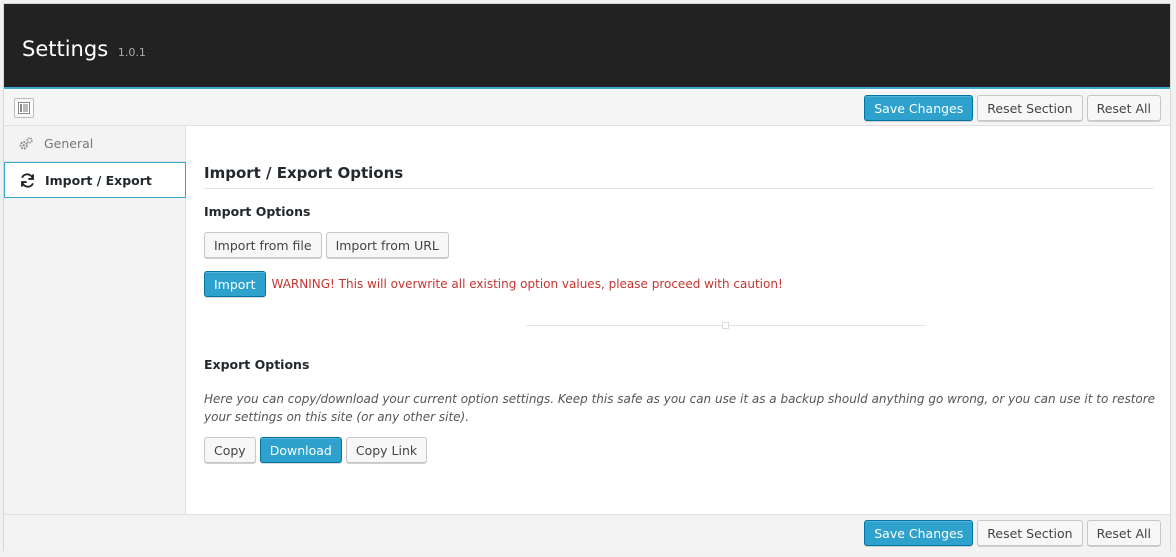  What do you see at coordinates (26, 144) in the screenshot?
I see `gears-icon` at bounding box center [26, 144].